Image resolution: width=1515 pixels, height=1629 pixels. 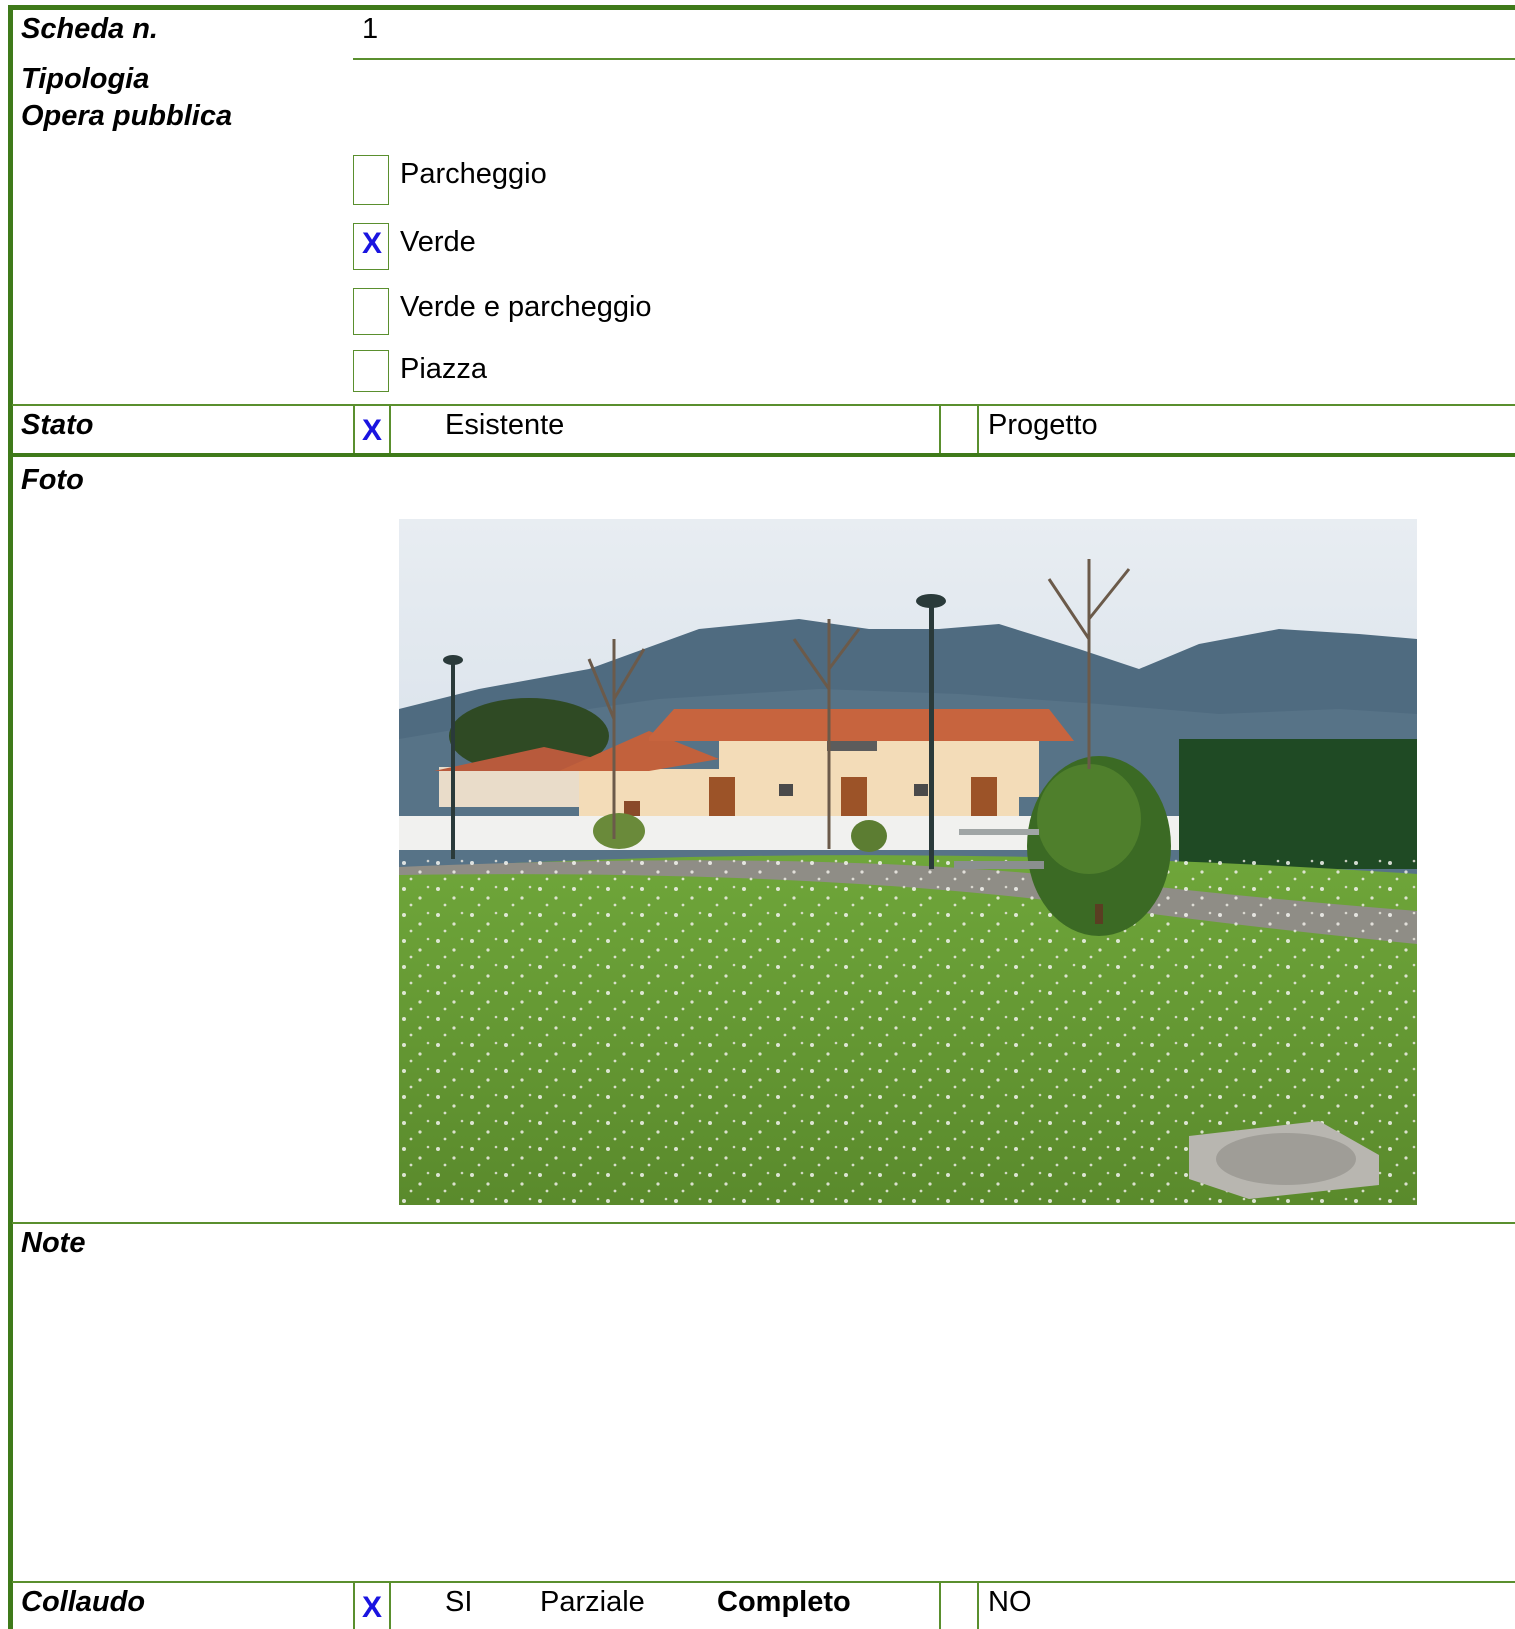 What do you see at coordinates (761, 7) in the screenshot?
I see `frame-top-border` at bounding box center [761, 7].